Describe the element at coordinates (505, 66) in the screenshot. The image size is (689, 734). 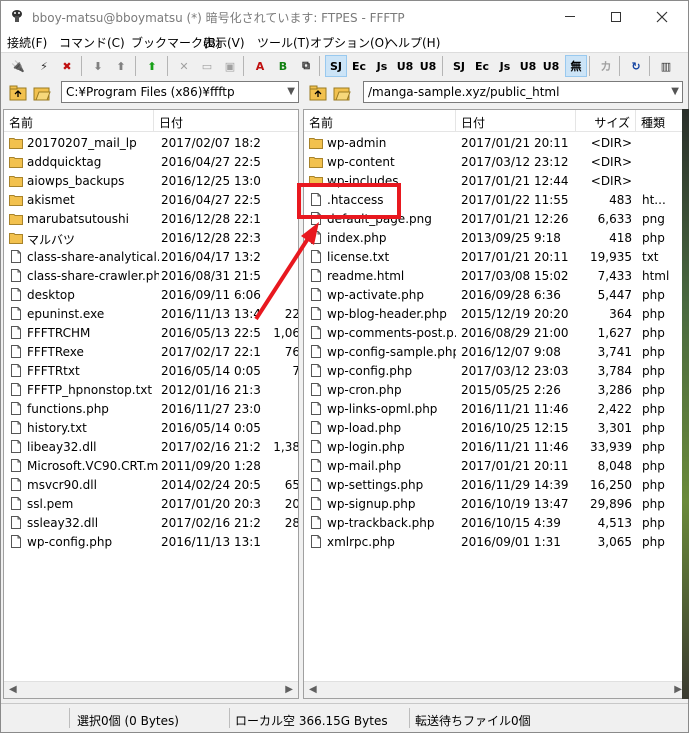
I see `jis-local-icon: Js` at that location.